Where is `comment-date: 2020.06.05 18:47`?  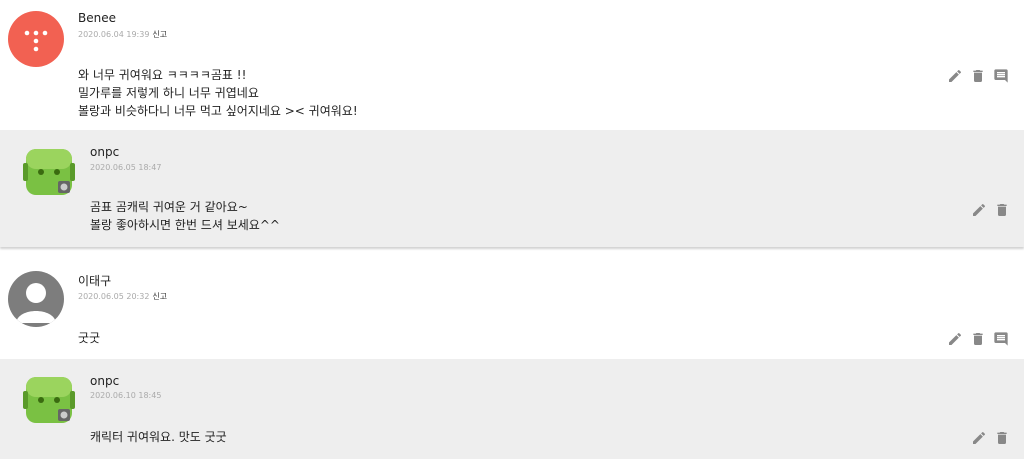
comment-date: 2020.06.05 18:47 is located at coordinates (126, 167).